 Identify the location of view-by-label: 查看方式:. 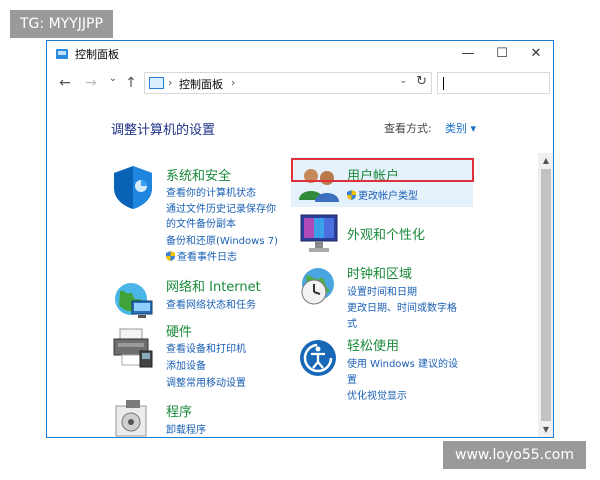
(408, 128).